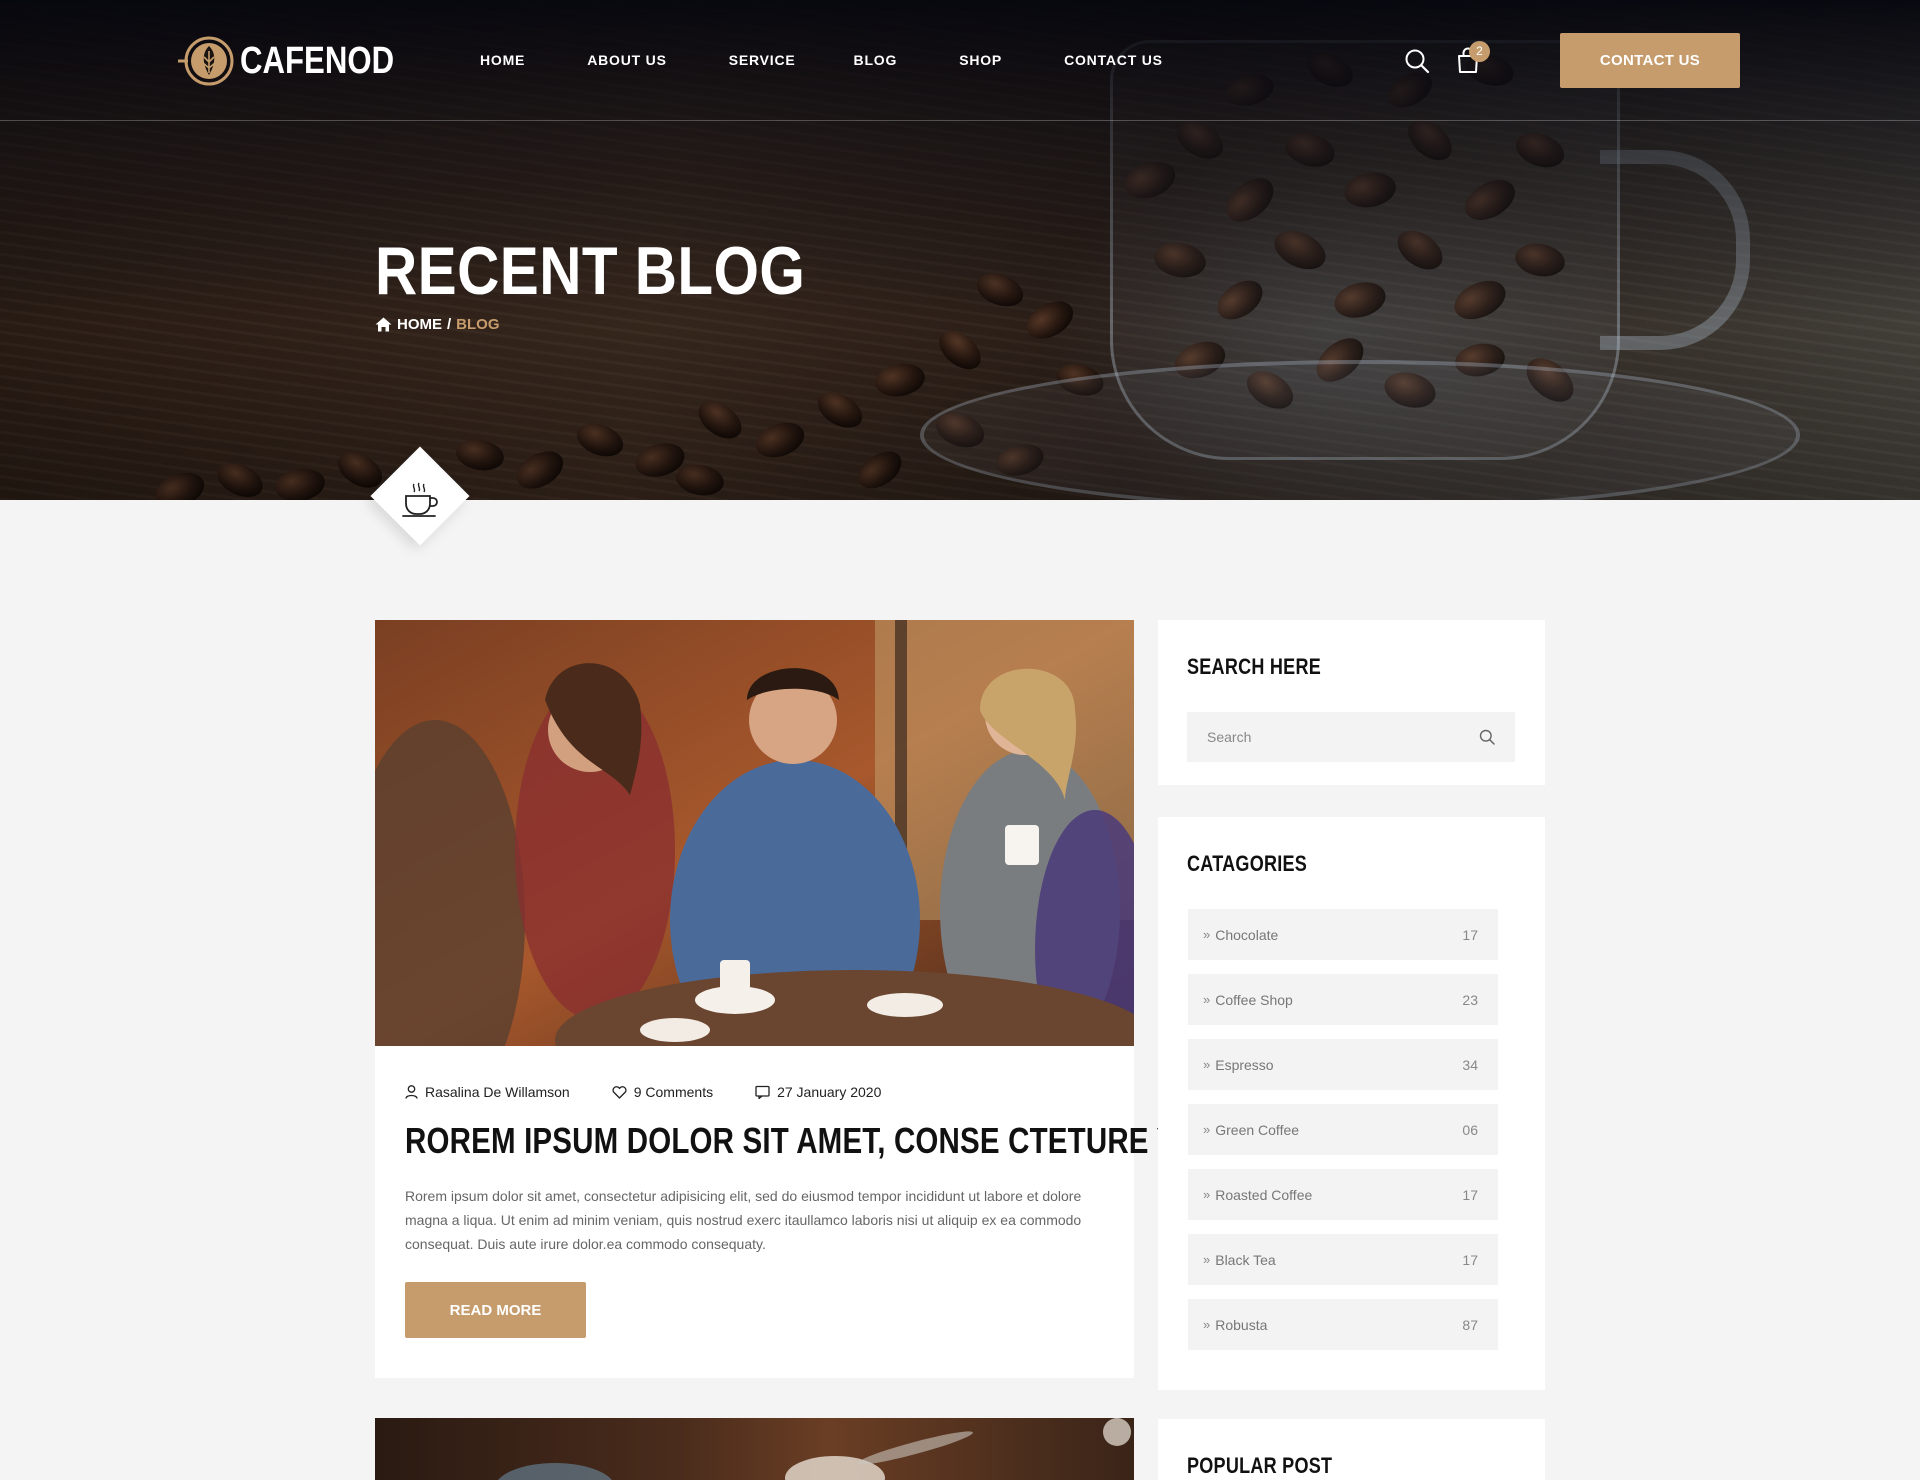  Describe the element at coordinates (1260, 1465) in the screenshot. I see `popular-post-widget-title: POPULAR POST` at that location.